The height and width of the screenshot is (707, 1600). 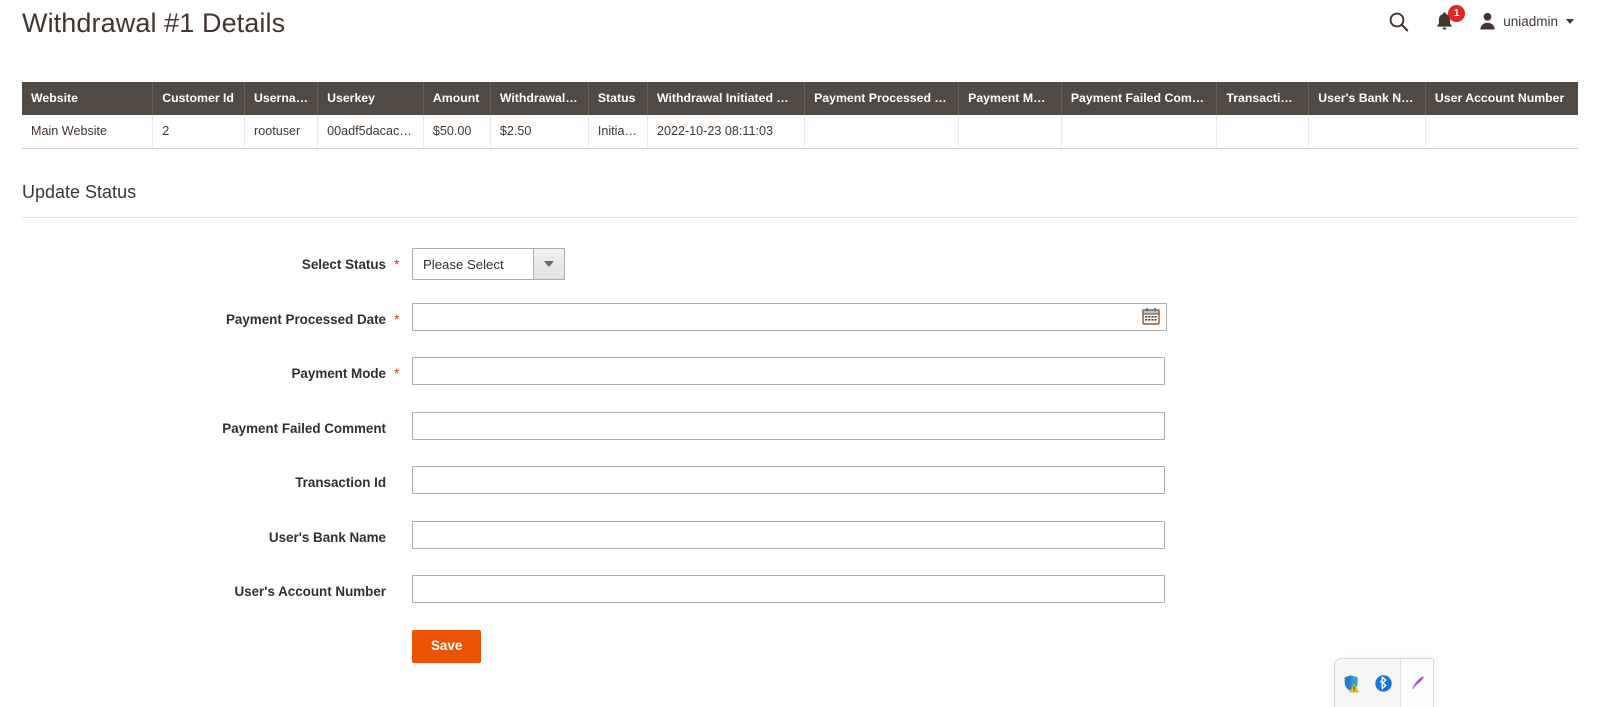 I want to click on cell-transaction-id, so click(x=1263, y=132).